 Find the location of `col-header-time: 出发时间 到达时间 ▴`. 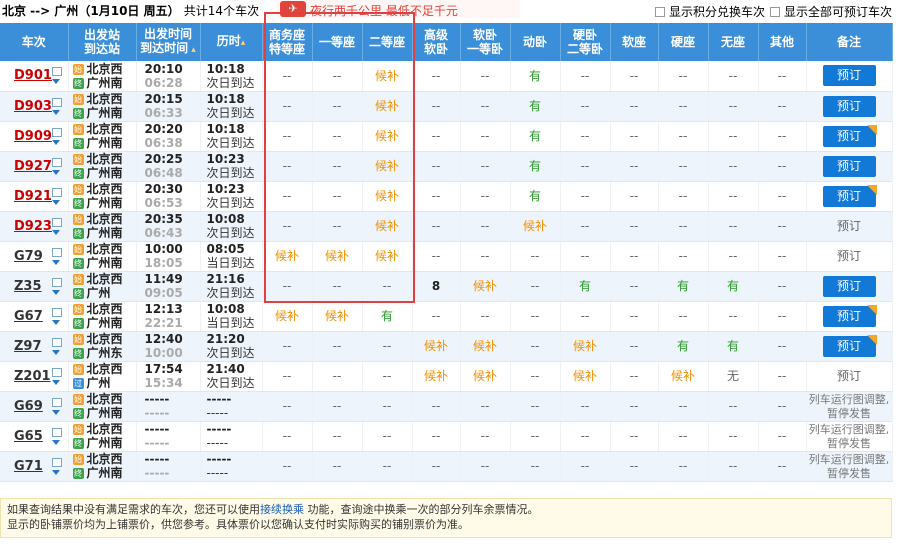

col-header-time: 出发时间 到达时间 ▴ is located at coordinates (168, 42).